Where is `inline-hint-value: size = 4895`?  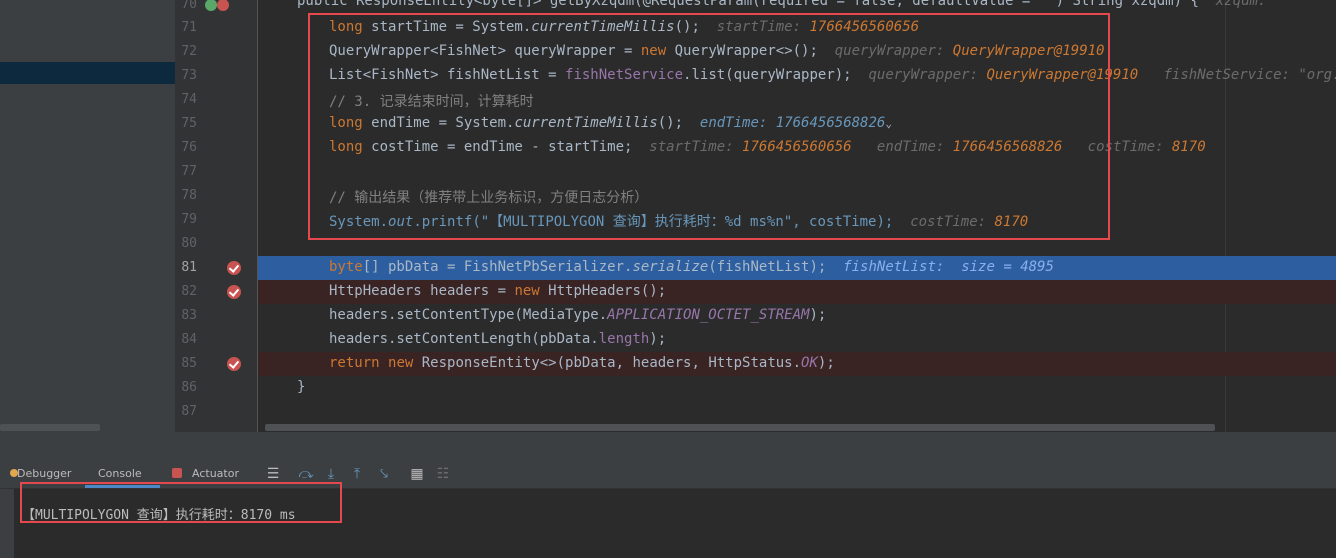 inline-hint-value: size = 4895 is located at coordinates (1007, 267).